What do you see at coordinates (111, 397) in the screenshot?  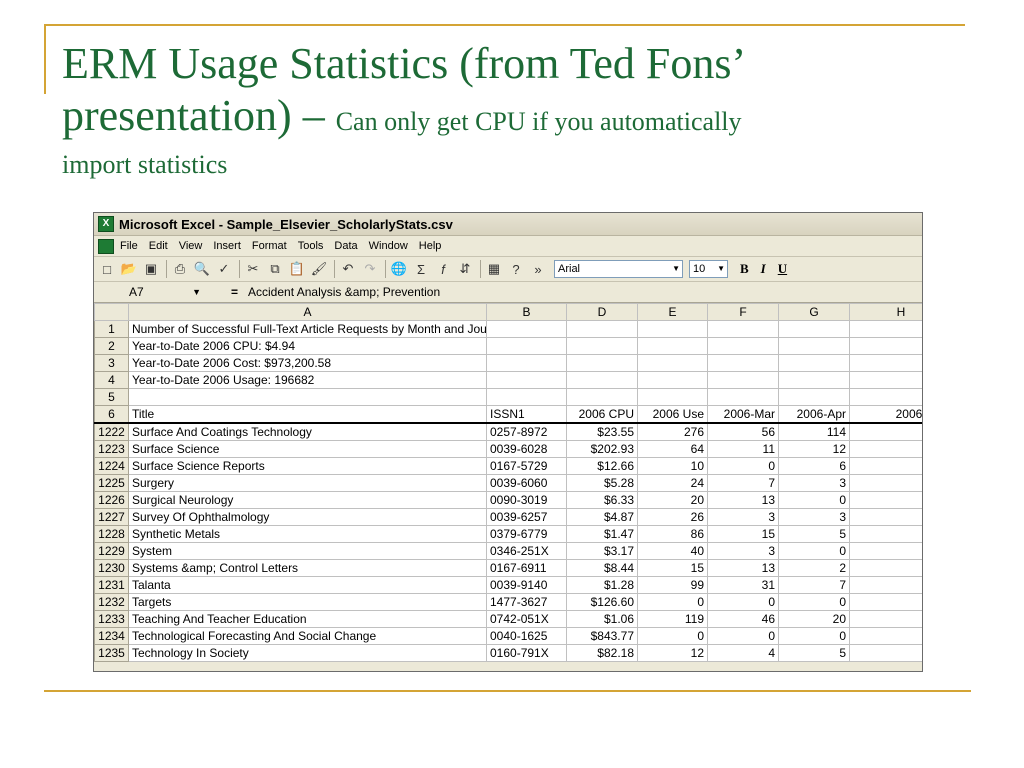 I see `row-header: 5` at bounding box center [111, 397].